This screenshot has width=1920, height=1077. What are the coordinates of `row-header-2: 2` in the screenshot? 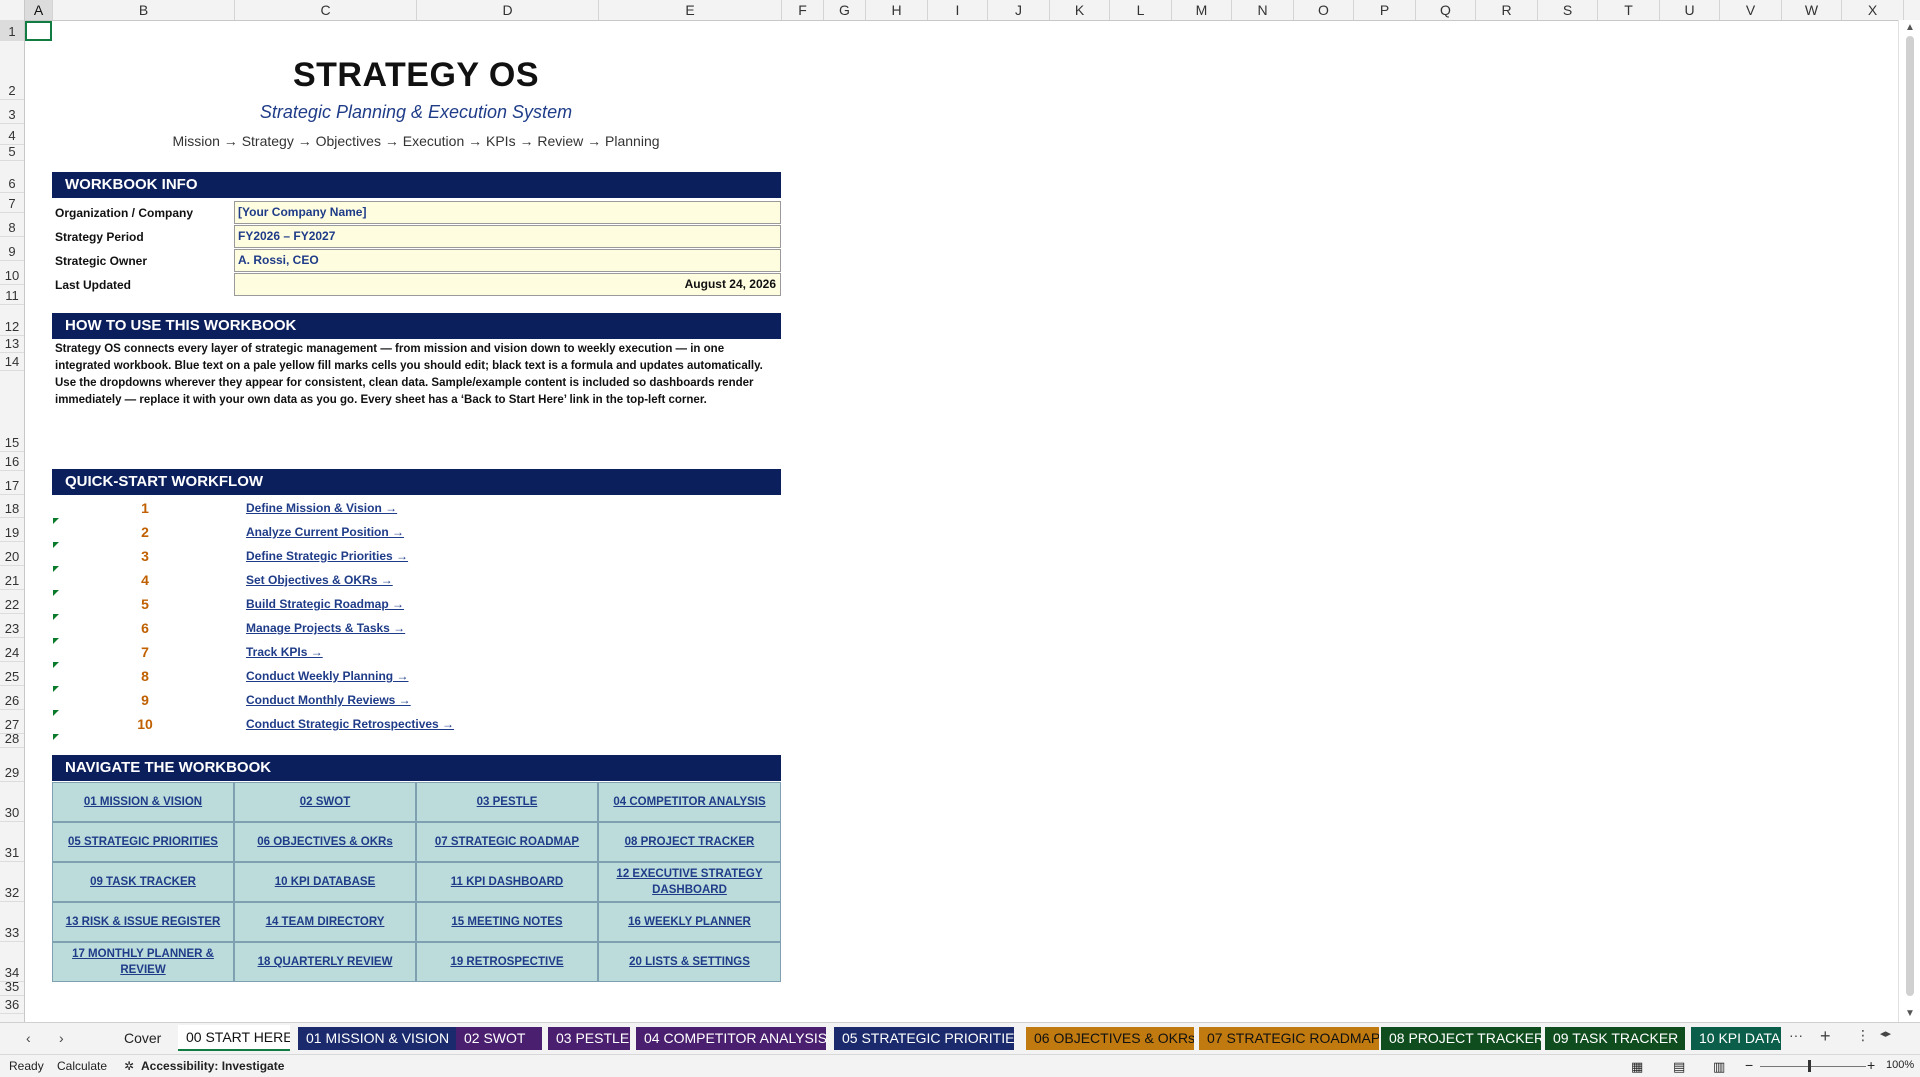 It's located at (12, 70).